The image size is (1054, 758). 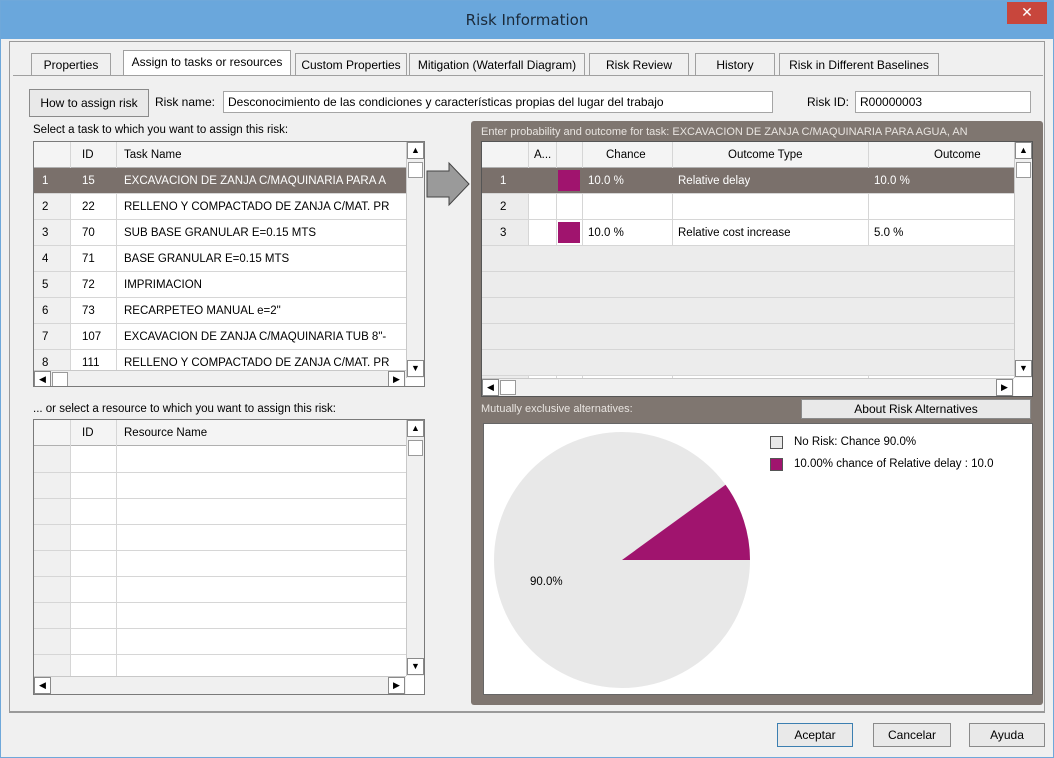 What do you see at coordinates (220, 685) in the screenshot?
I see `resources-hscroll: ◀ ▶` at bounding box center [220, 685].